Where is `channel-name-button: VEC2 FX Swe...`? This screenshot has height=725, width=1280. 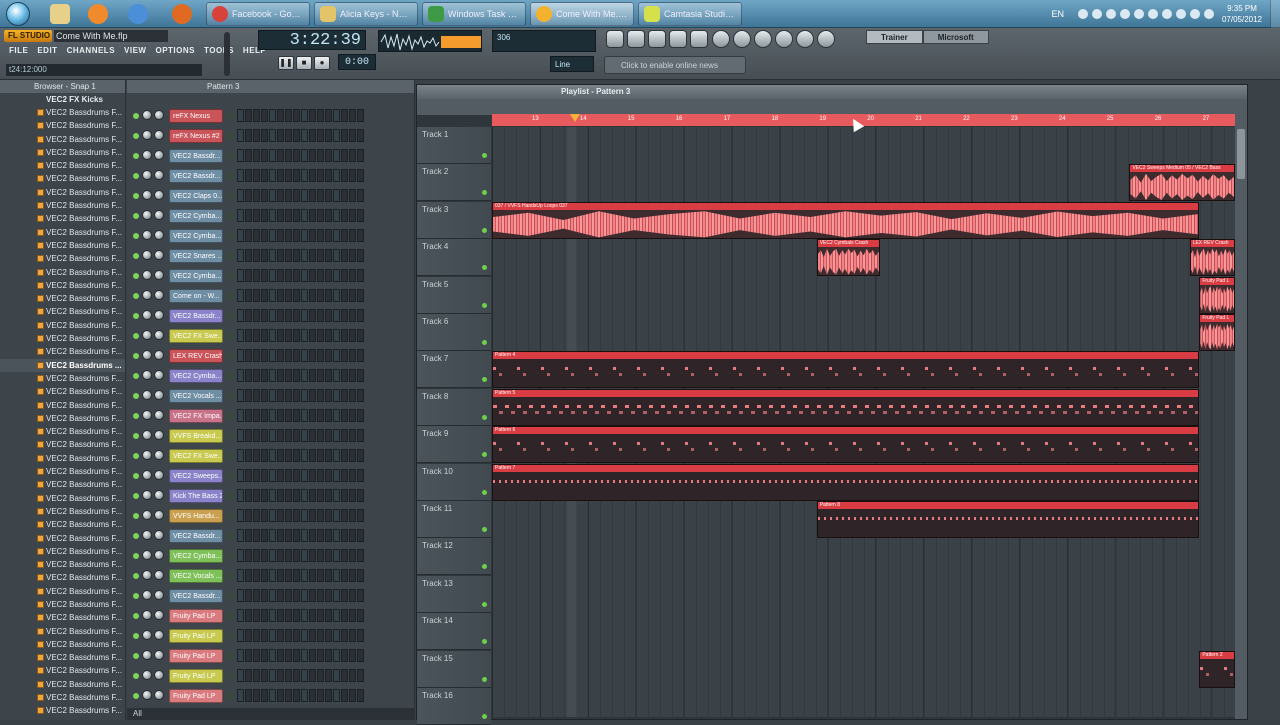
channel-name-button: VEC2 FX Swe... is located at coordinates (196, 336).